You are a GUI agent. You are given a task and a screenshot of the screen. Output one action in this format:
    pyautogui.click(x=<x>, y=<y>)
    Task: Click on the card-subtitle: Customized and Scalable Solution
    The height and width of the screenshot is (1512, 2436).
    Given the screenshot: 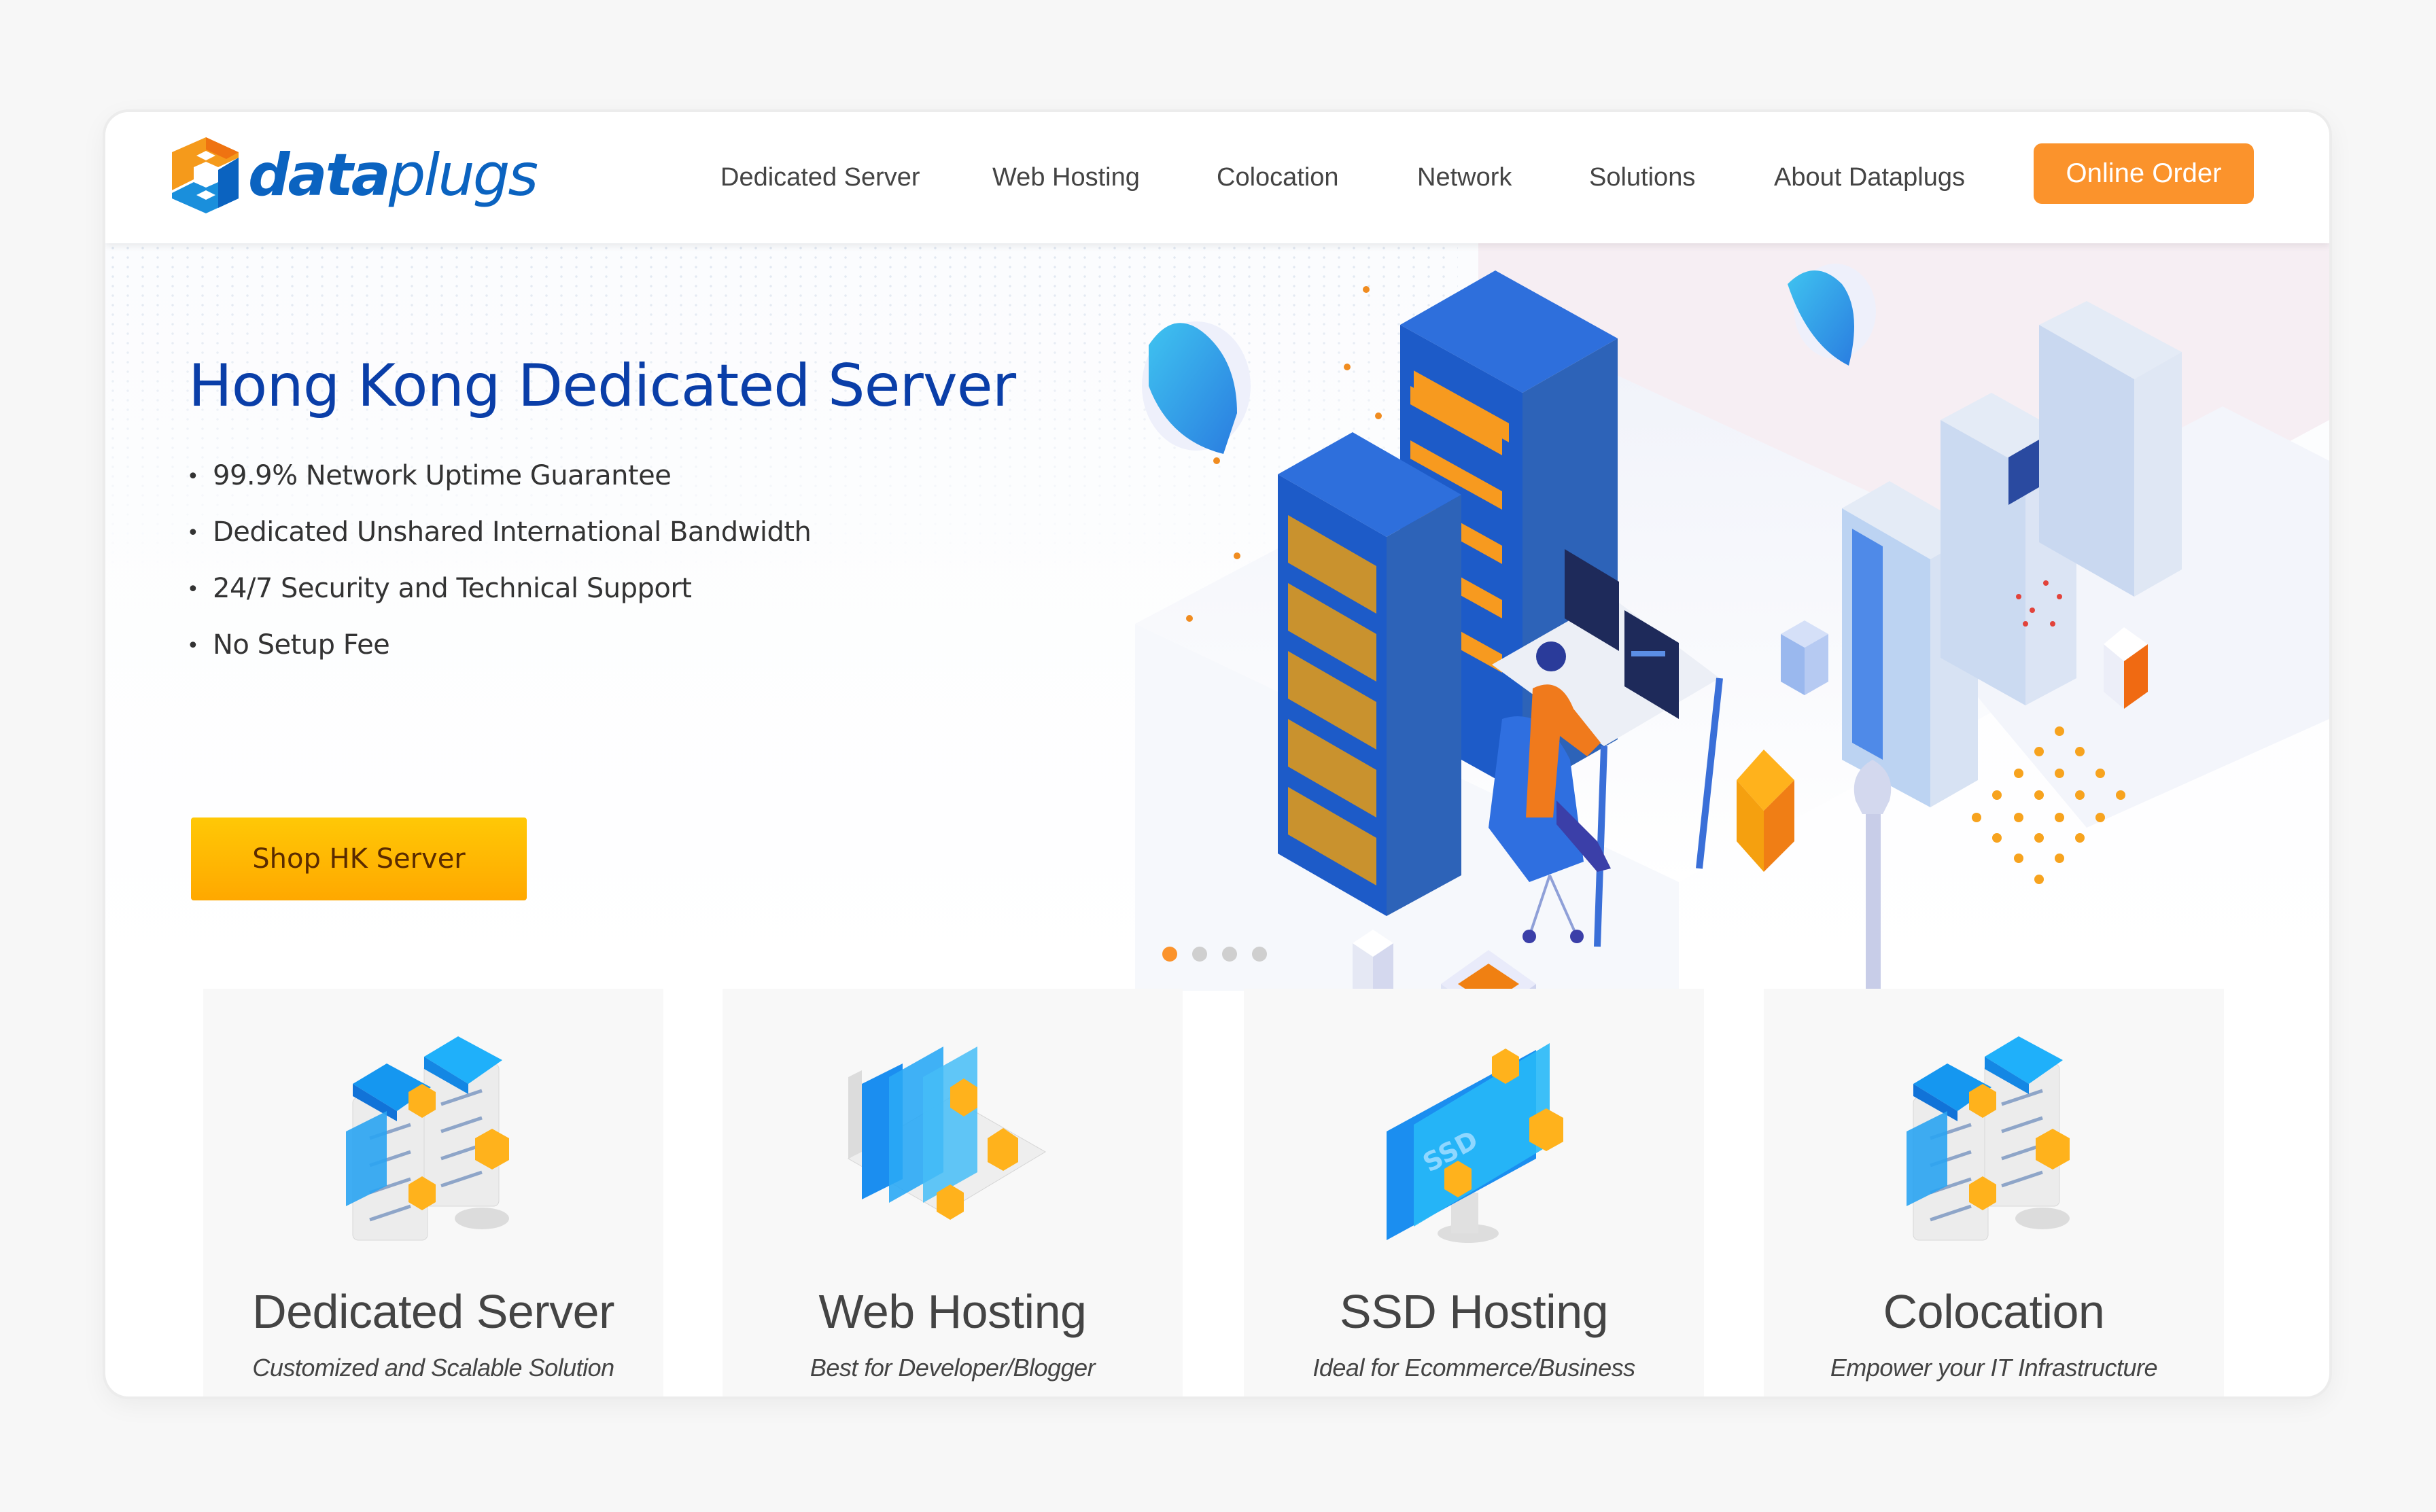 What is the action you would take?
    pyautogui.click(x=433, y=1368)
    